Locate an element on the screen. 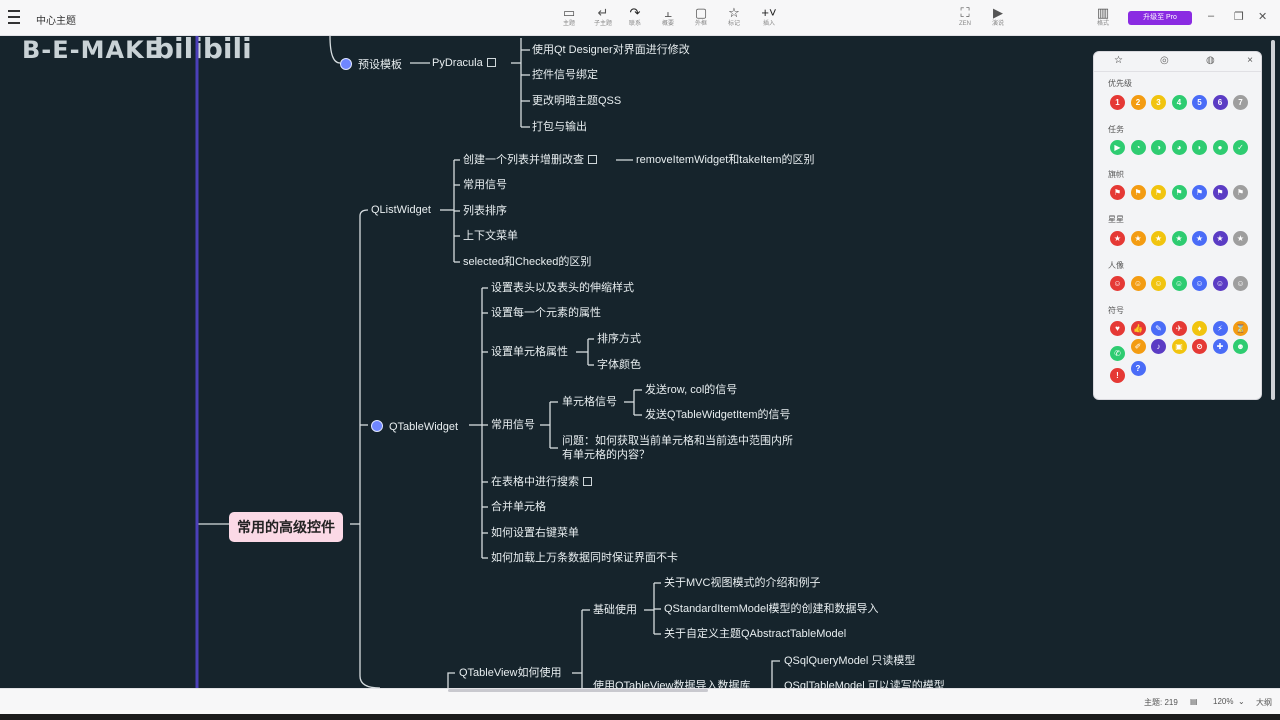 Image resolution: width=1280 pixels, height=720 pixels. py-item-3: 更改明暗主题QSS is located at coordinates (576, 101).